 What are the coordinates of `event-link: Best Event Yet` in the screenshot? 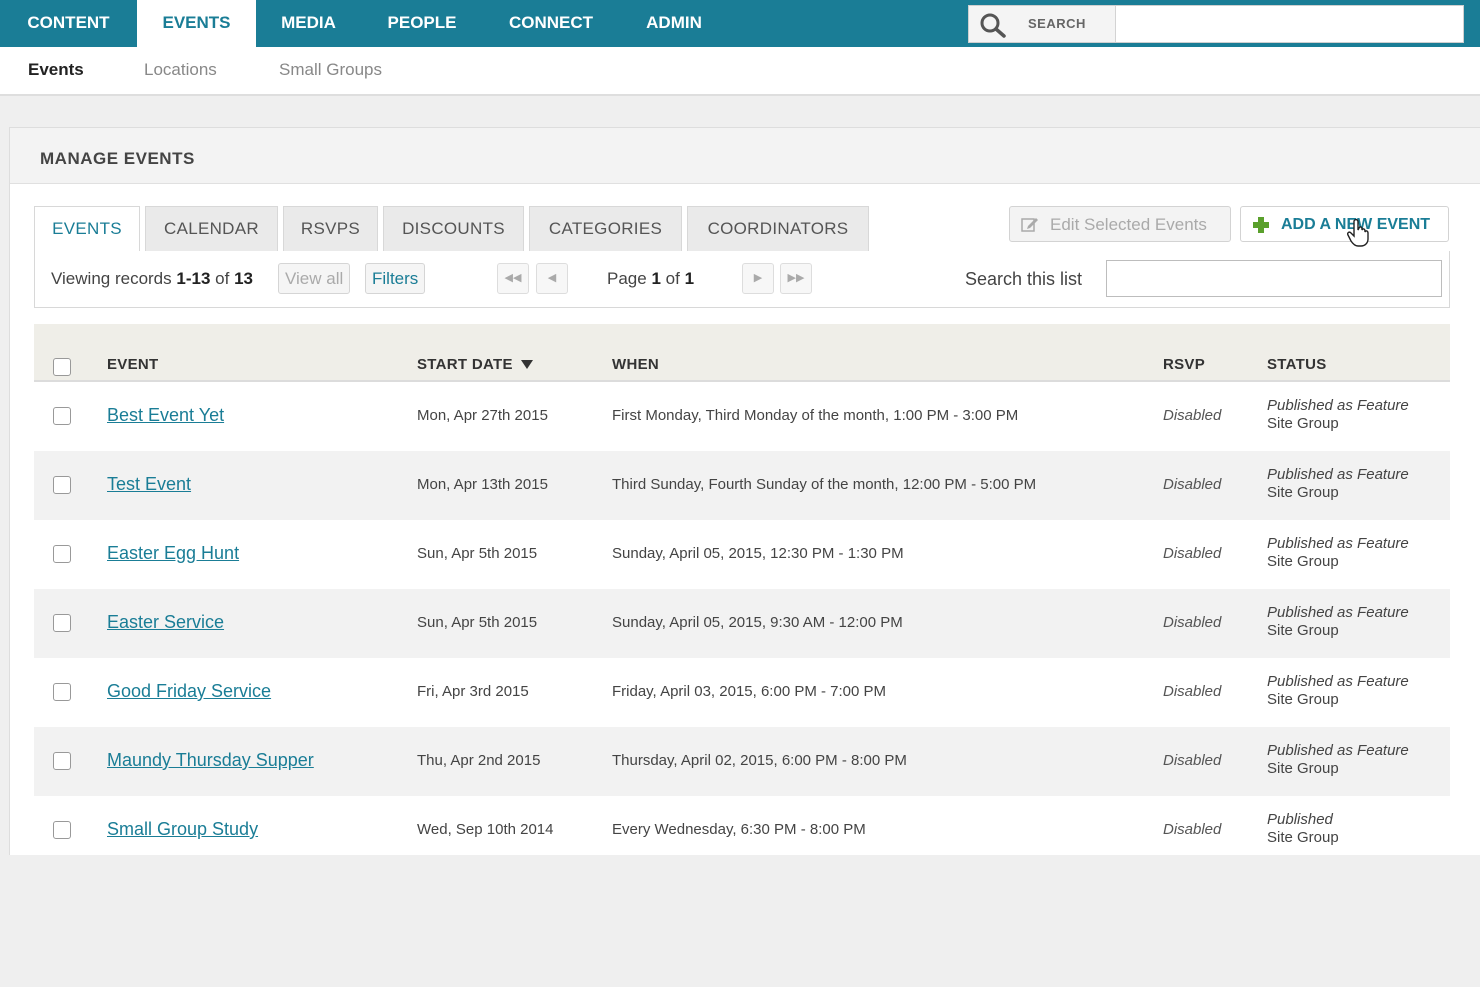 It's located at (165, 415).